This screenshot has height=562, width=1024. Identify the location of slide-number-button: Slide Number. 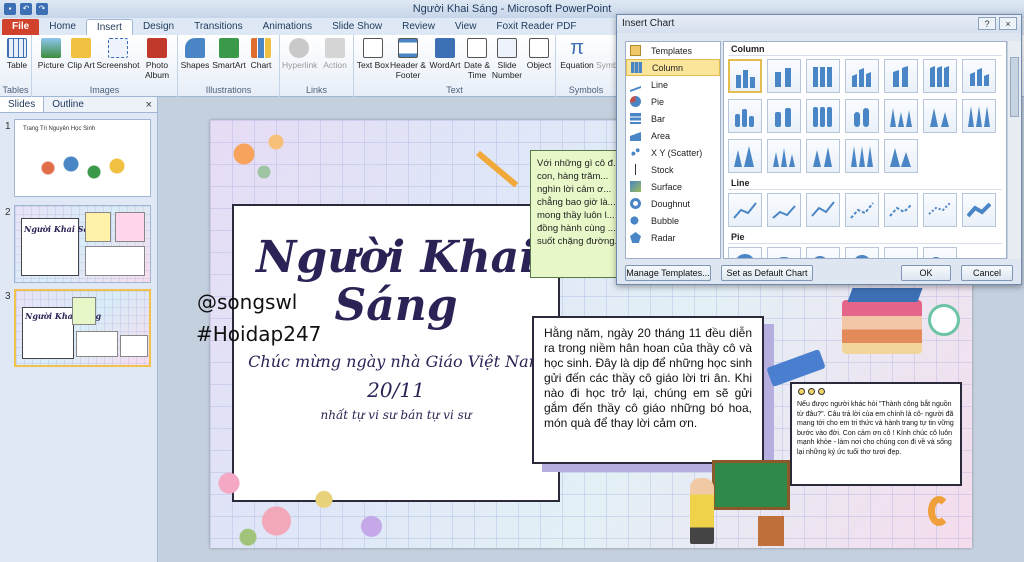
(507, 59).